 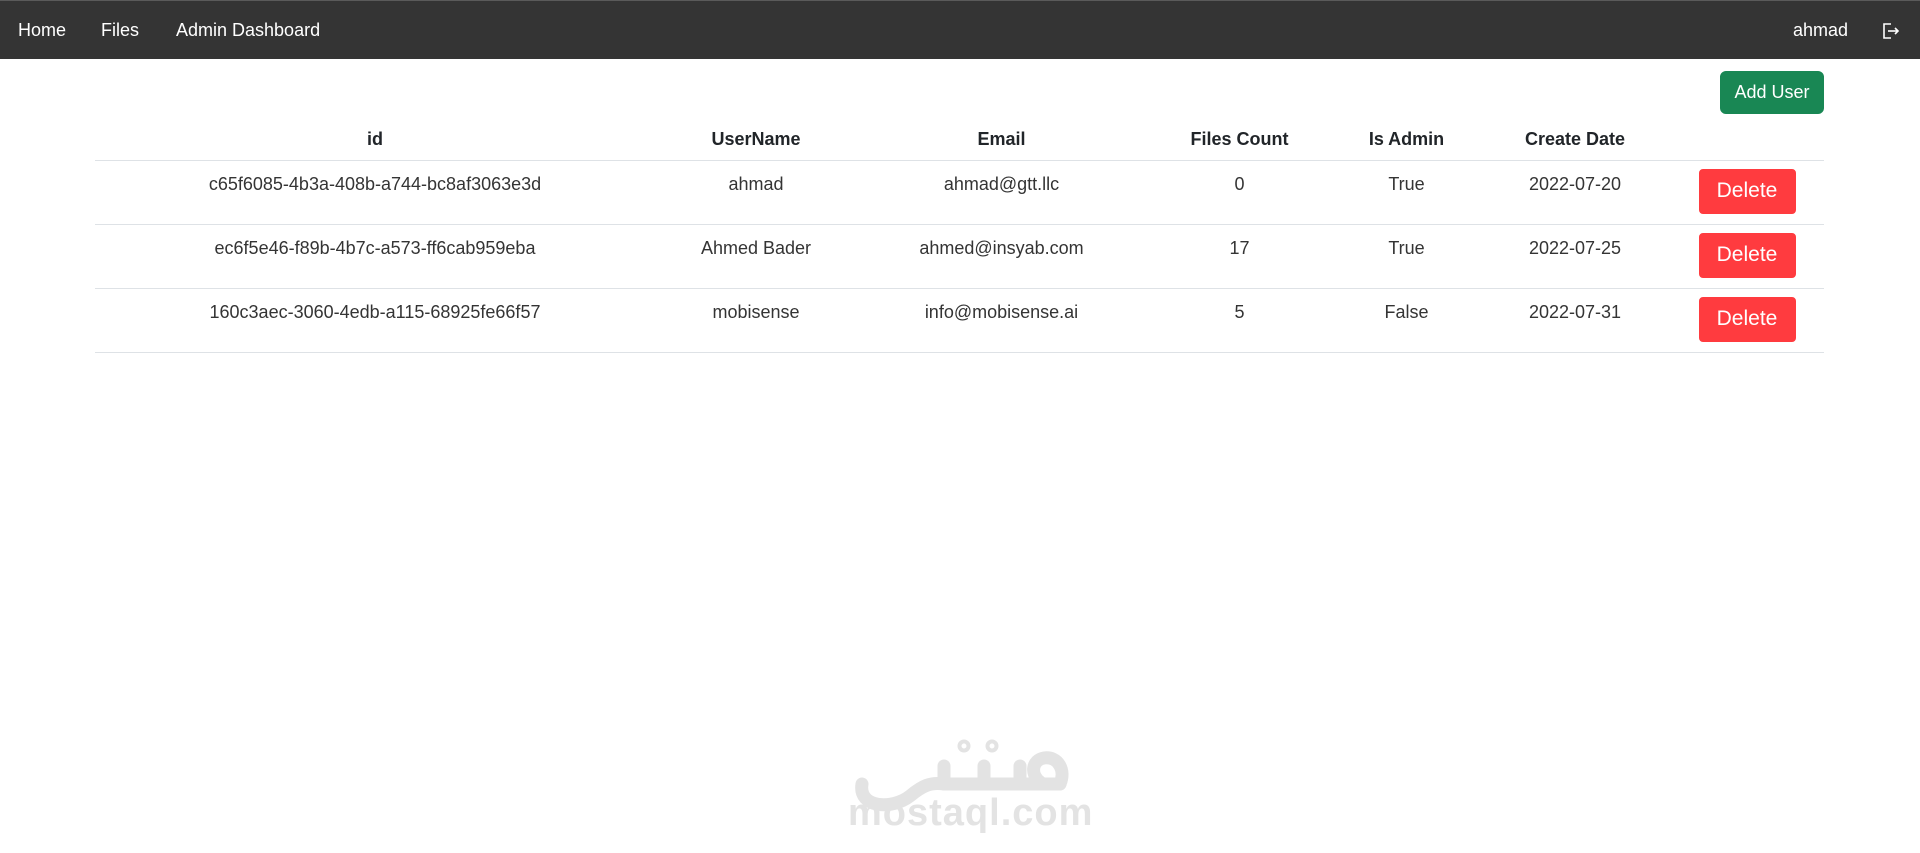 I want to click on cell-is-admin: False, so click(x=1406, y=320).